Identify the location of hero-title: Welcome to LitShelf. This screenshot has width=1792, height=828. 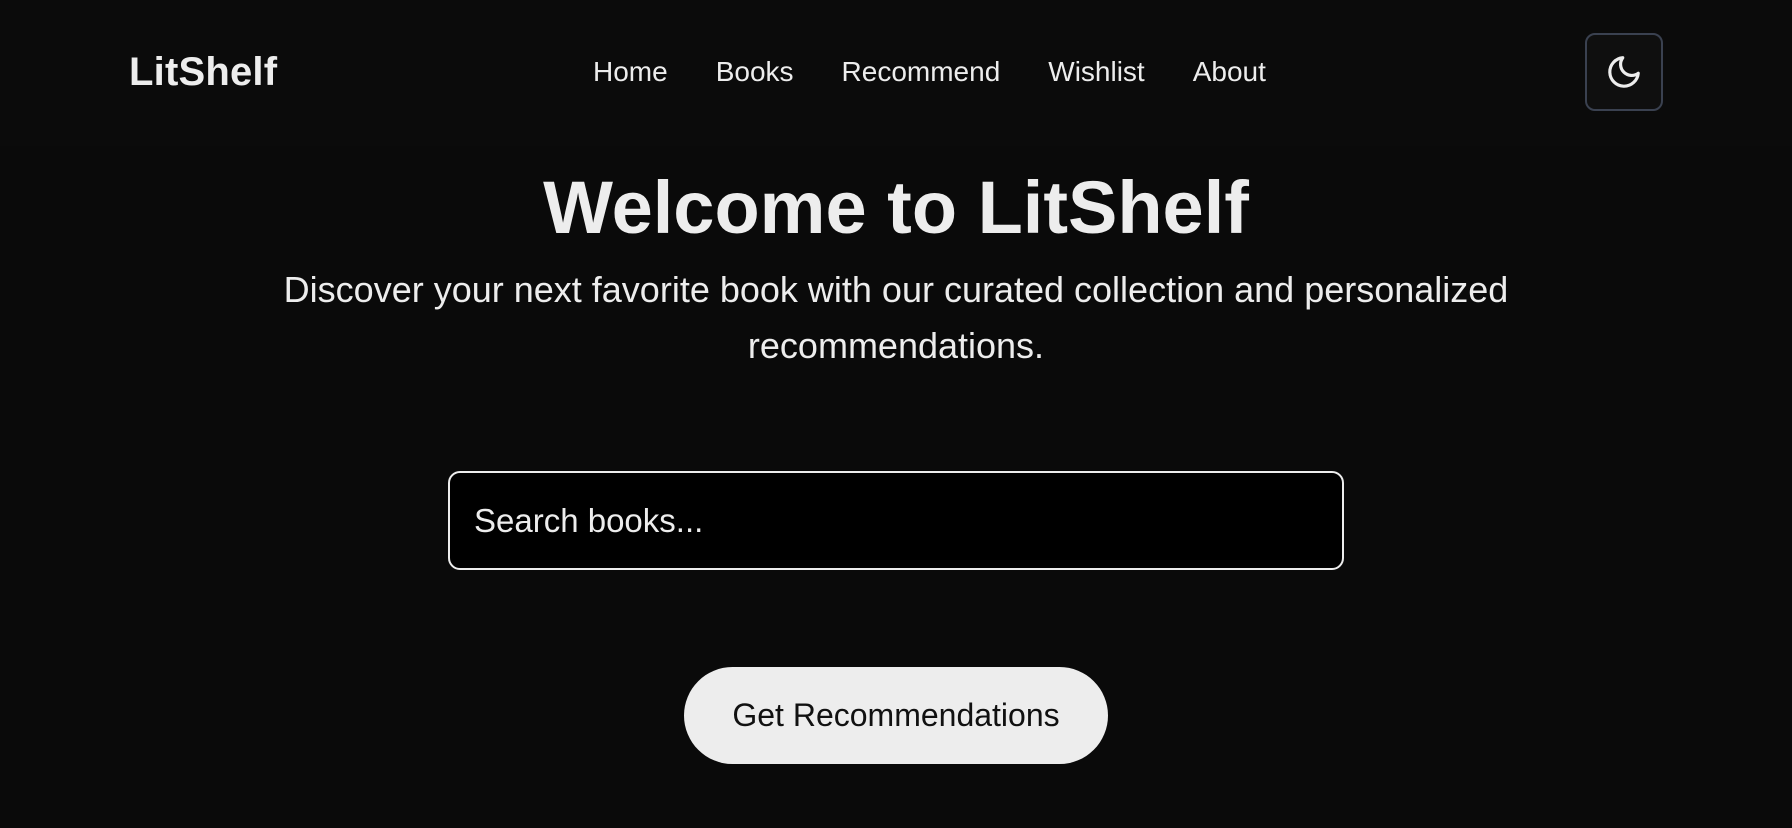
(896, 207).